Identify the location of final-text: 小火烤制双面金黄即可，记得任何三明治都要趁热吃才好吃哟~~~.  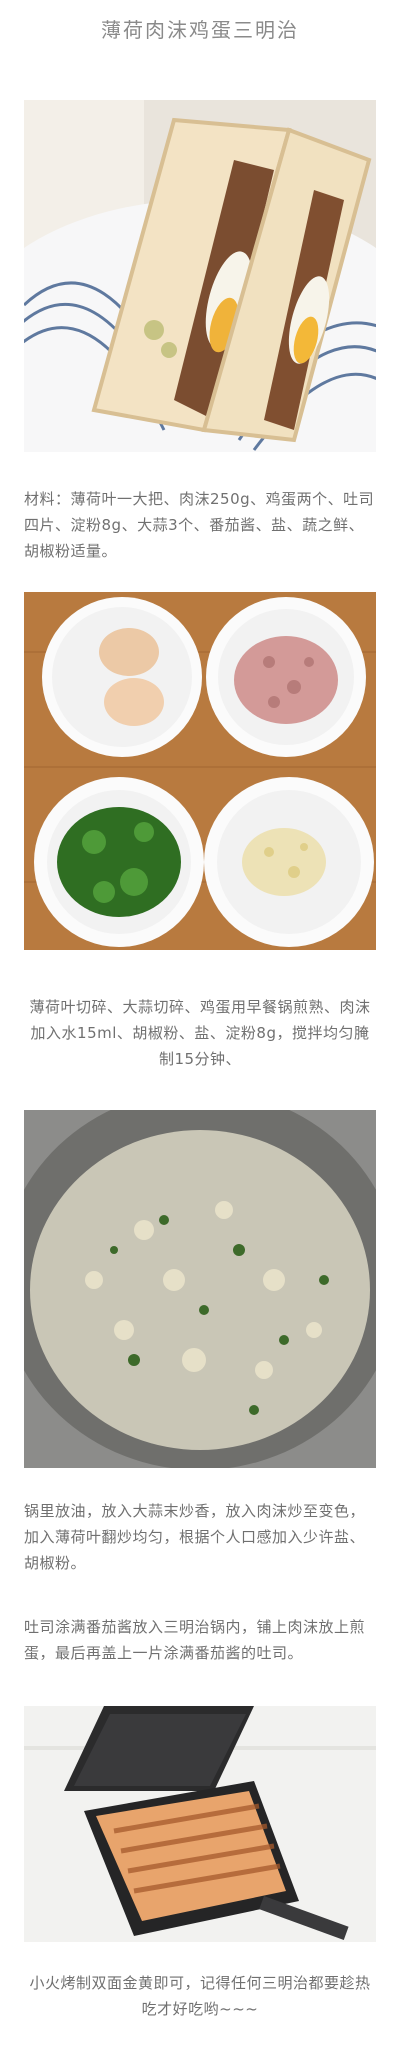
(200, 1996).